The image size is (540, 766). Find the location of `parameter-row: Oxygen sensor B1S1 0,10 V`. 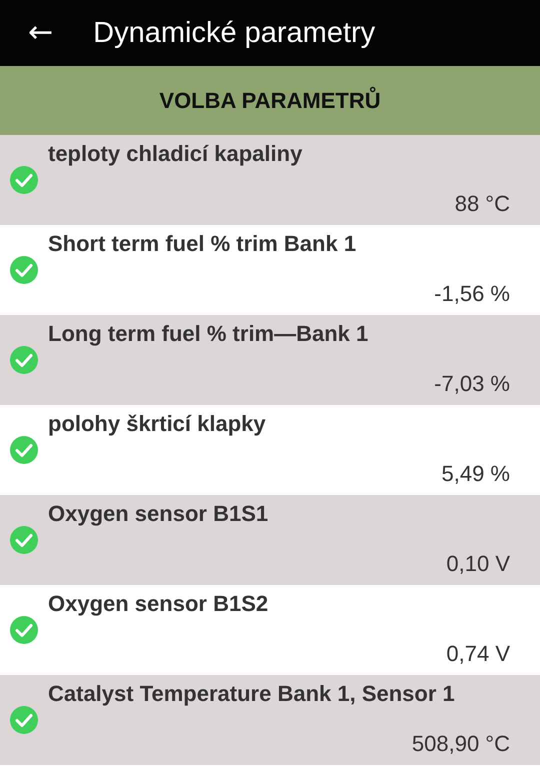

parameter-row: Oxygen sensor B1S1 0,10 V is located at coordinates (270, 540).